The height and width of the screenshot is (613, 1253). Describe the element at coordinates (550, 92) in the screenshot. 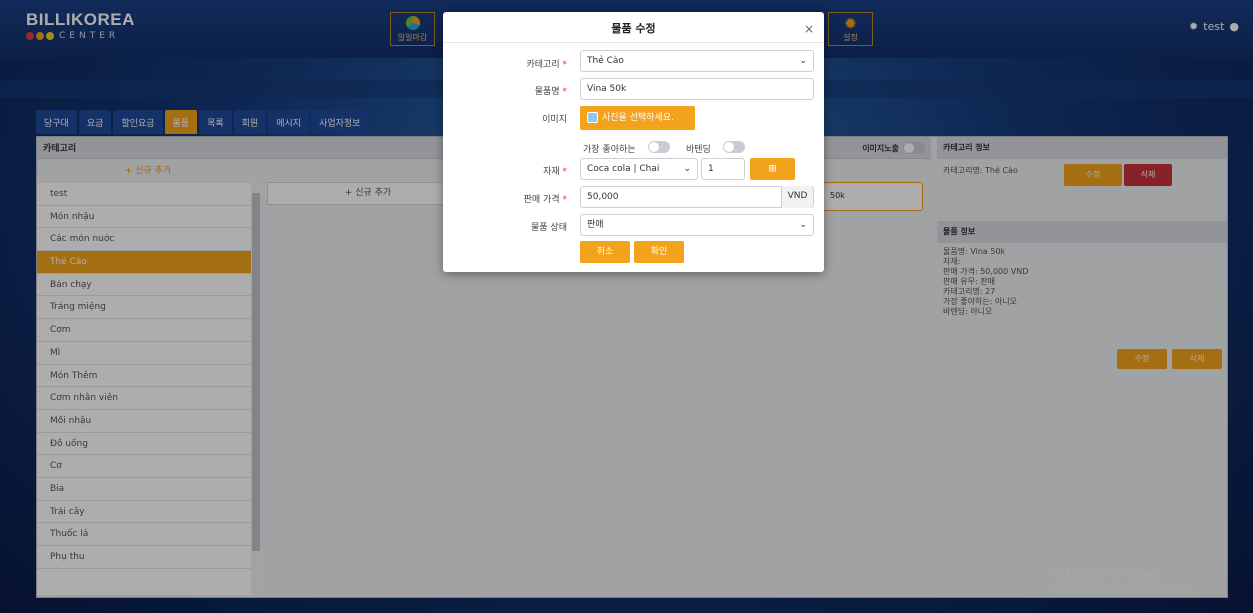

I see `name-field-label: 물품명 *` at that location.